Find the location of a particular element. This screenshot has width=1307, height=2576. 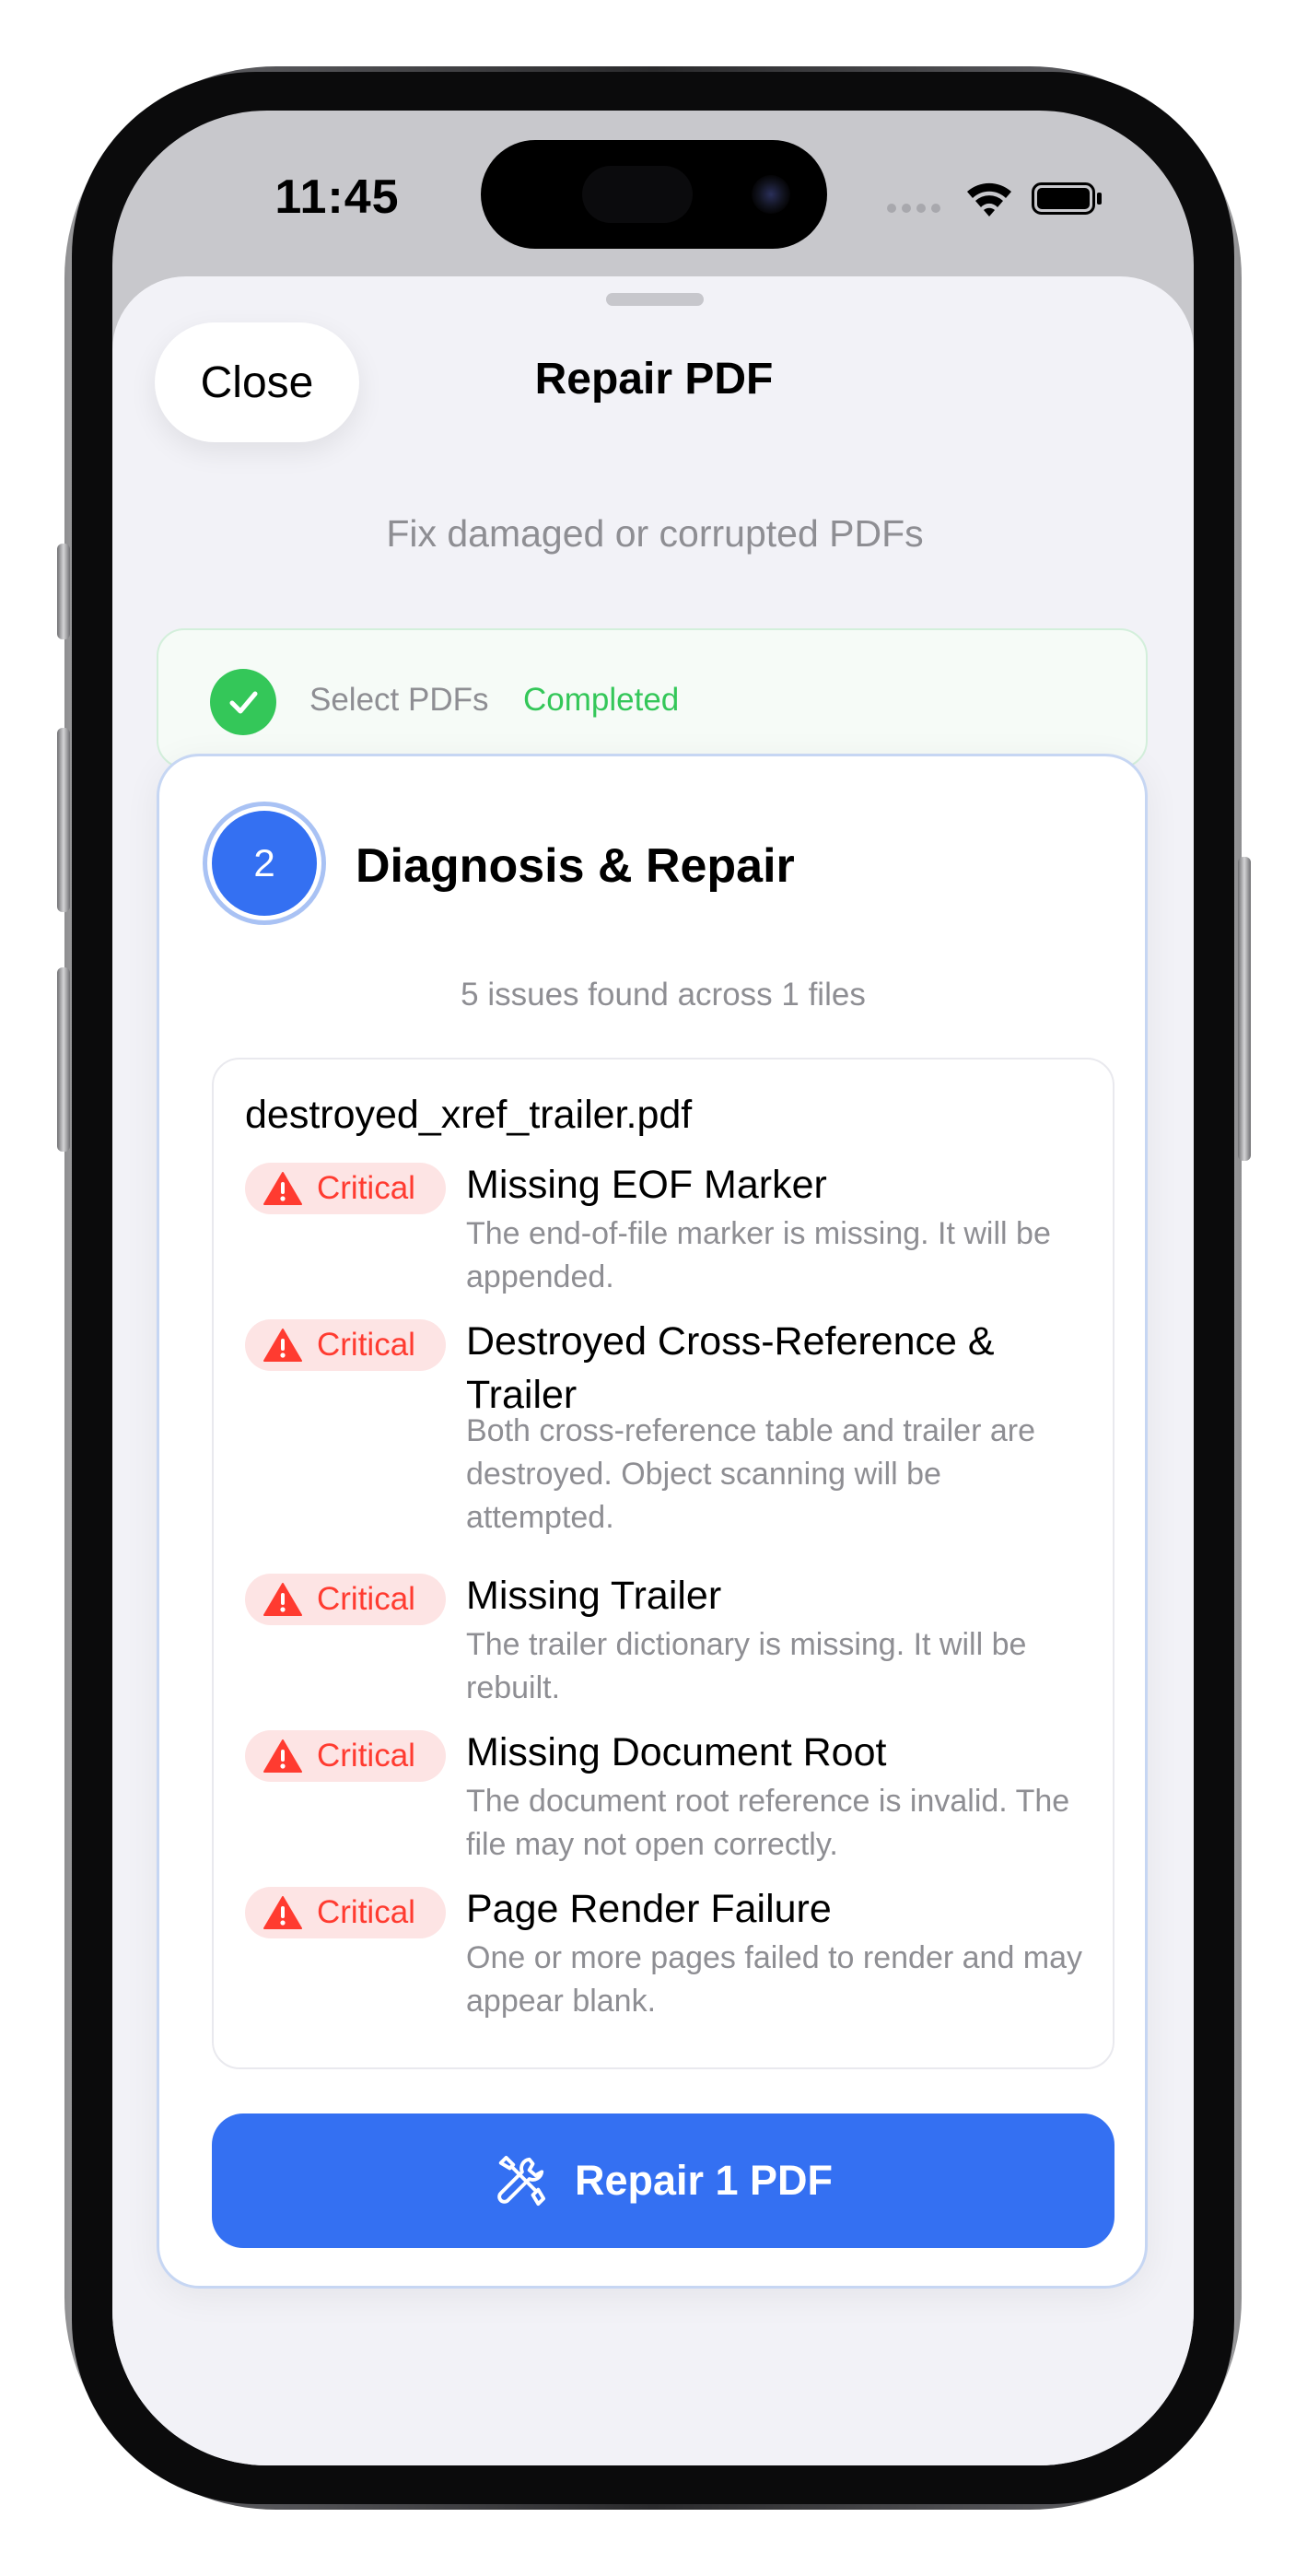

status-icons is located at coordinates (1001, 198).